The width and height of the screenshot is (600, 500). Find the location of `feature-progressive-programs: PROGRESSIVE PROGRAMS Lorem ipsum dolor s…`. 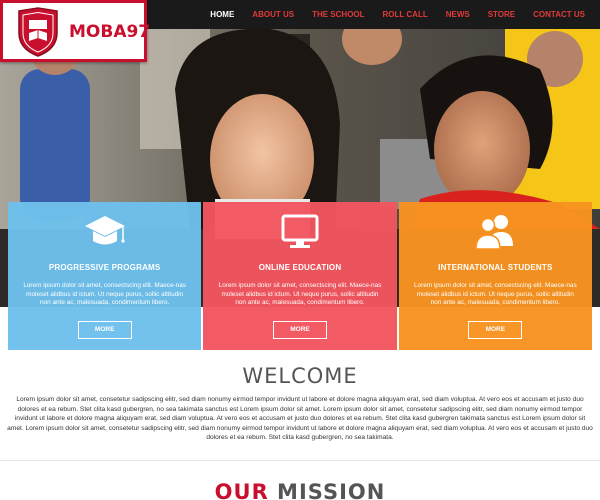

feature-progressive-programs: PROGRESSIVE PROGRAMS Lorem ipsum dolor s… is located at coordinates (105, 276).